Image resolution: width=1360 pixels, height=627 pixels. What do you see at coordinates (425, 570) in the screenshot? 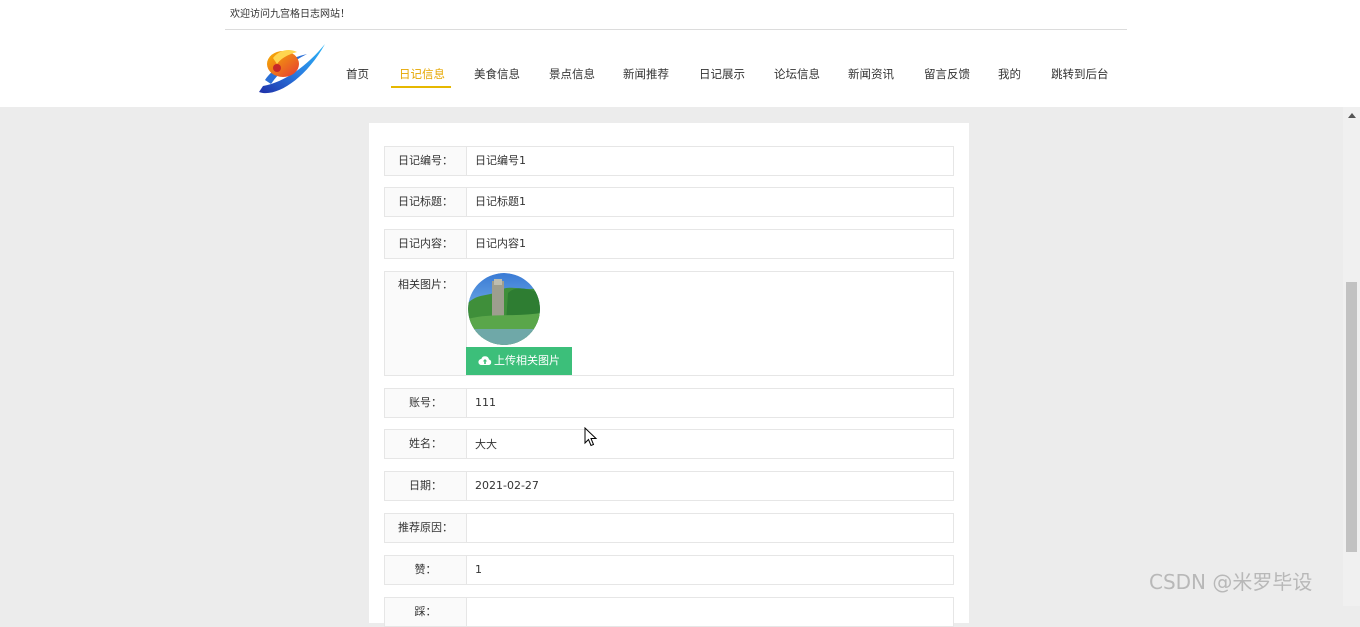
I see `field-label: 赞：` at bounding box center [425, 570].